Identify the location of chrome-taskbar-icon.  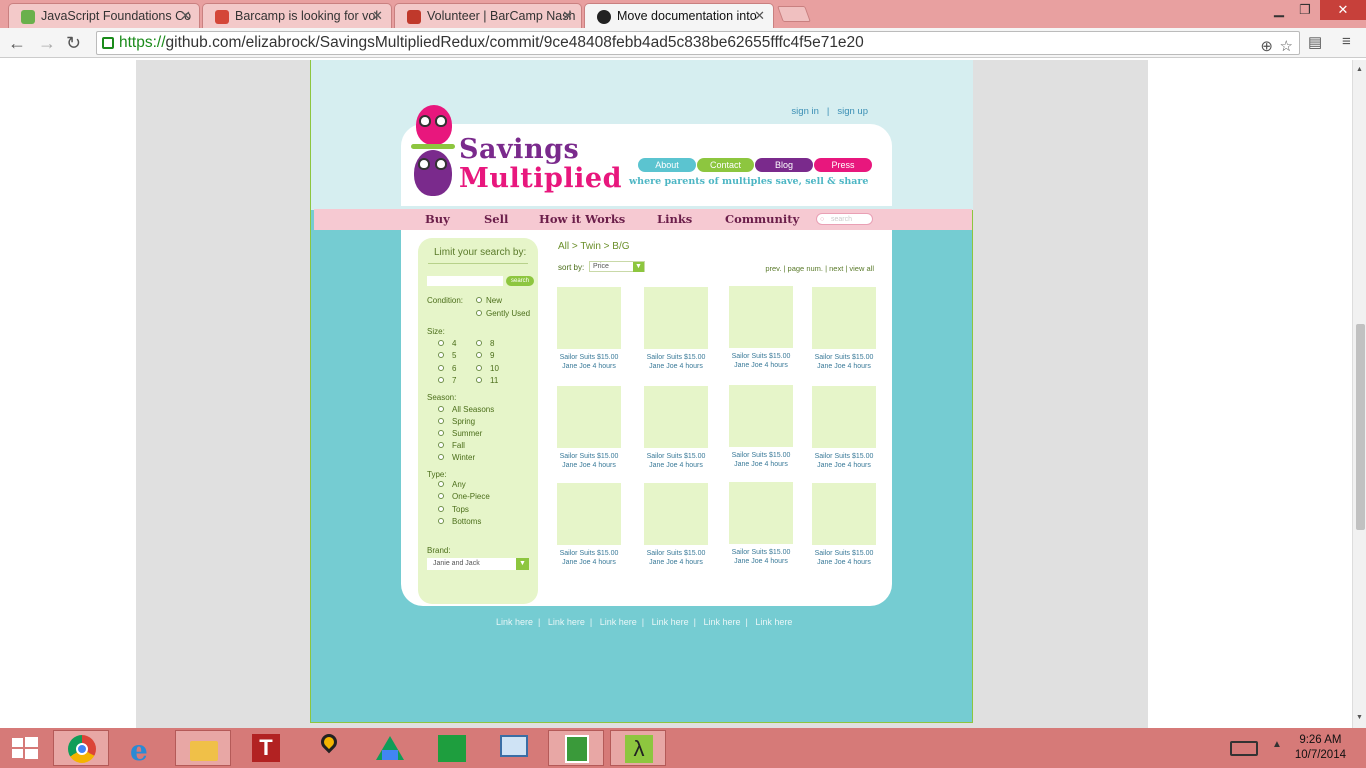
(81, 748).